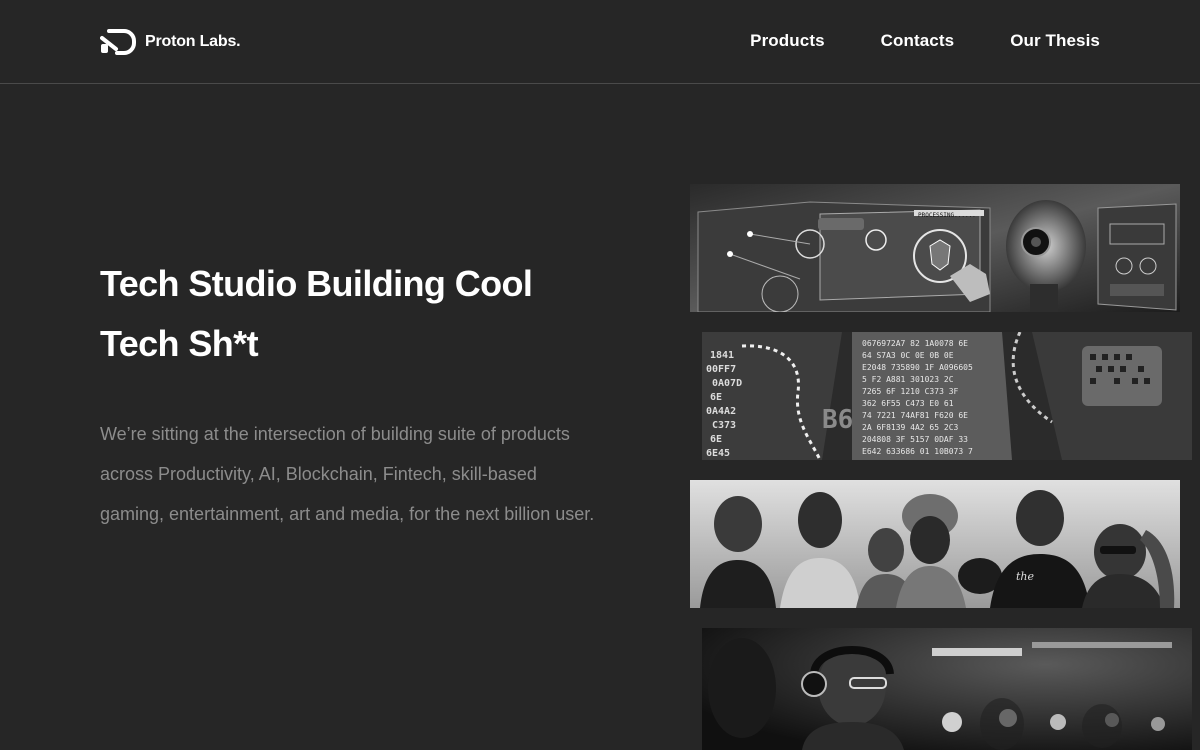 The image size is (1200, 750). What do you see at coordinates (316, 313) in the screenshot?
I see `hero-title: Tech Studio Building Cool Tech Sh*t` at bounding box center [316, 313].